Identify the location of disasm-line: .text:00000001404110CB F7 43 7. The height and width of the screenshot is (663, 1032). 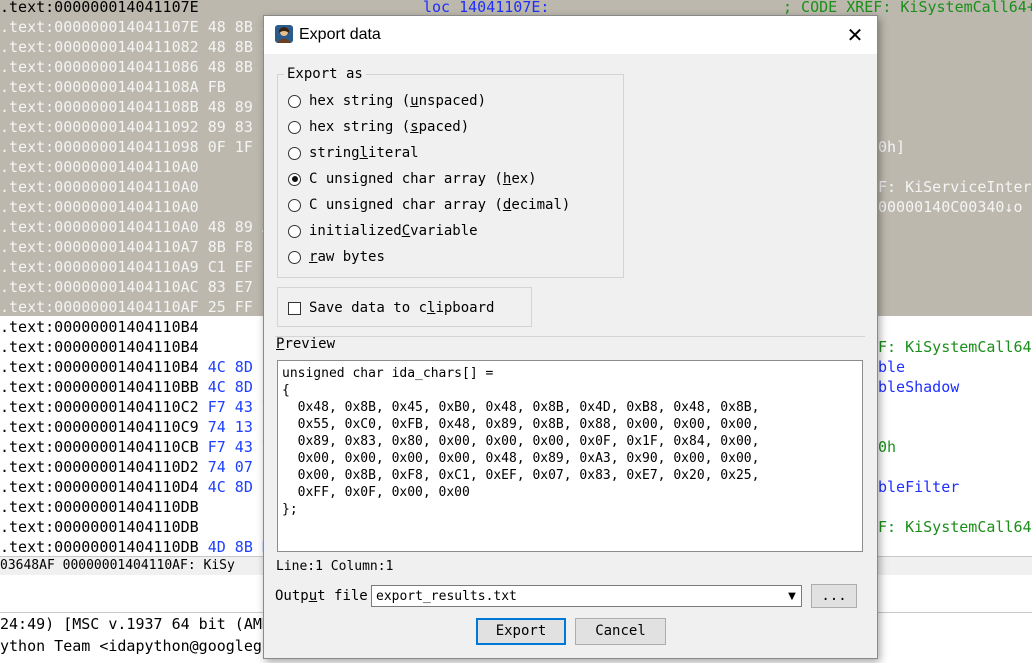
(135, 447).